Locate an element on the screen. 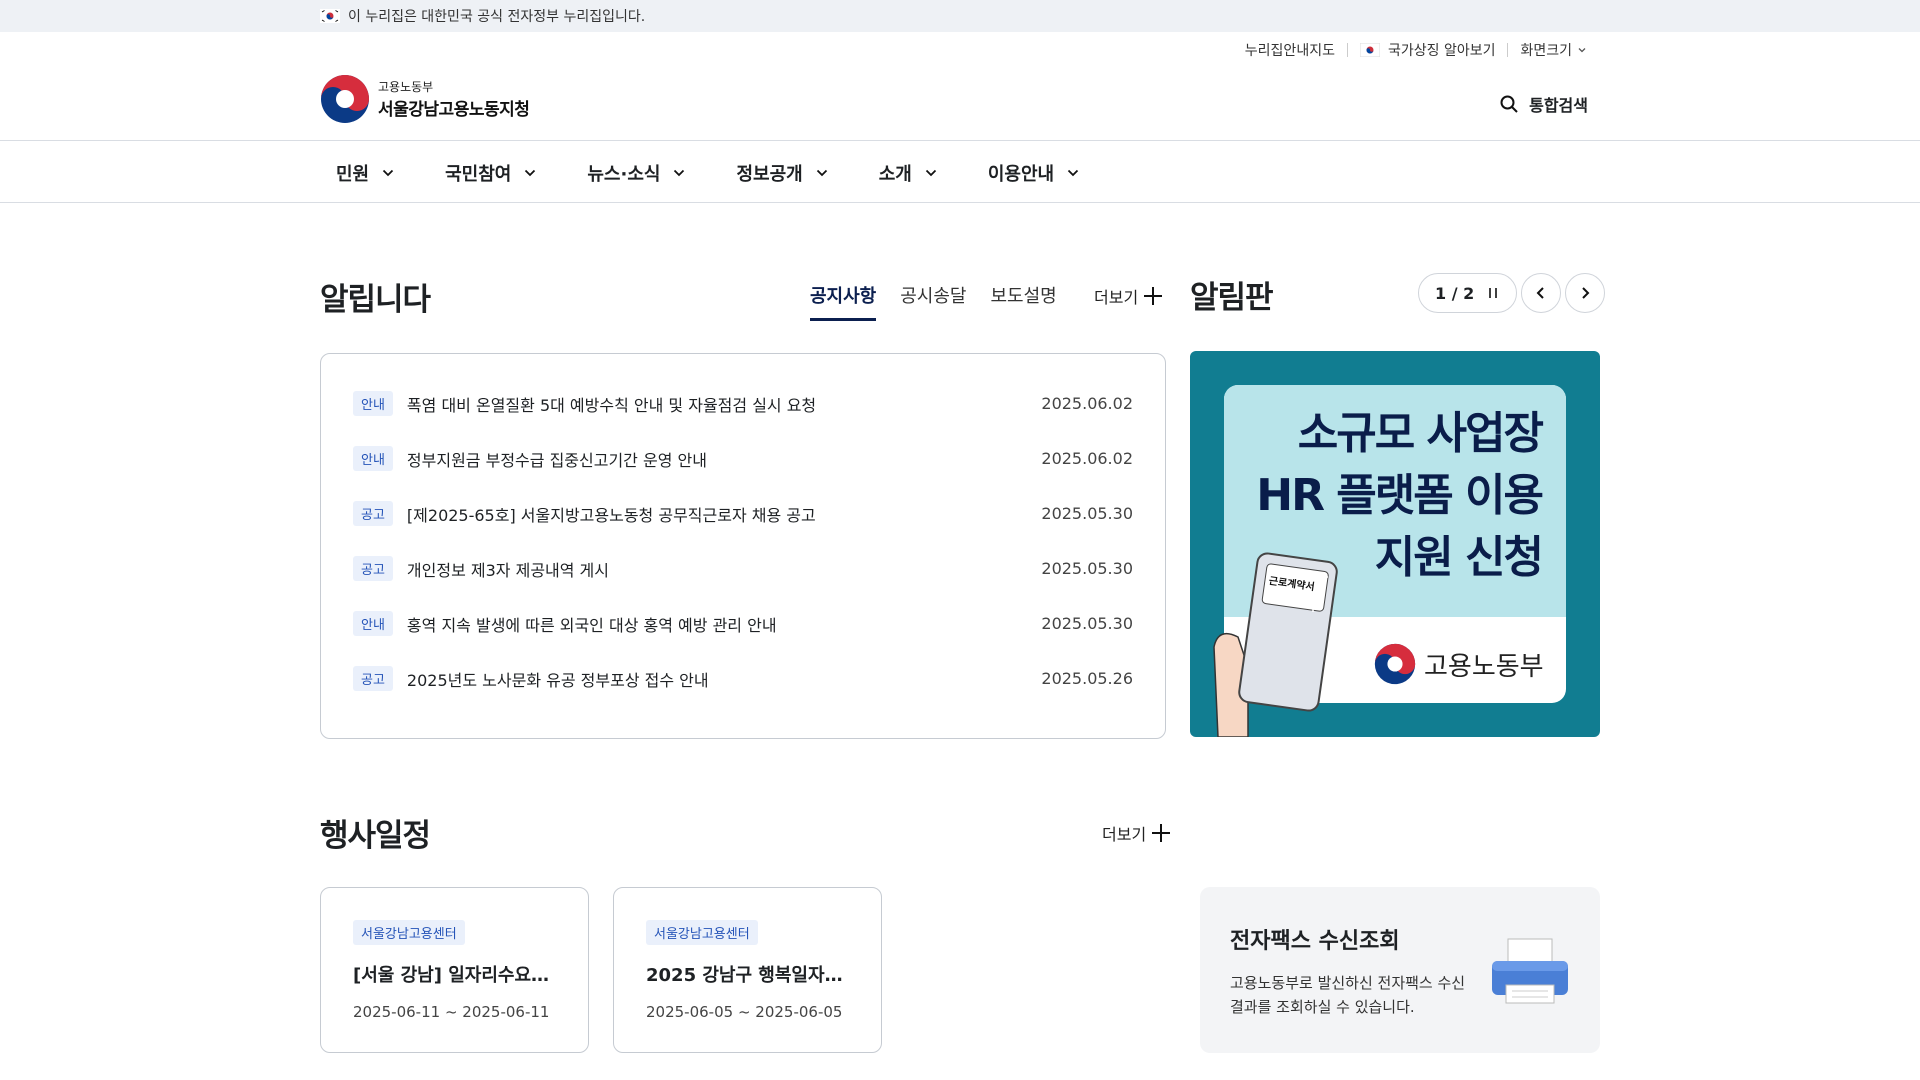 The height and width of the screenshot is (1080, 1920). events-more-button: 더보기 is located at coordinates (1137, 833).